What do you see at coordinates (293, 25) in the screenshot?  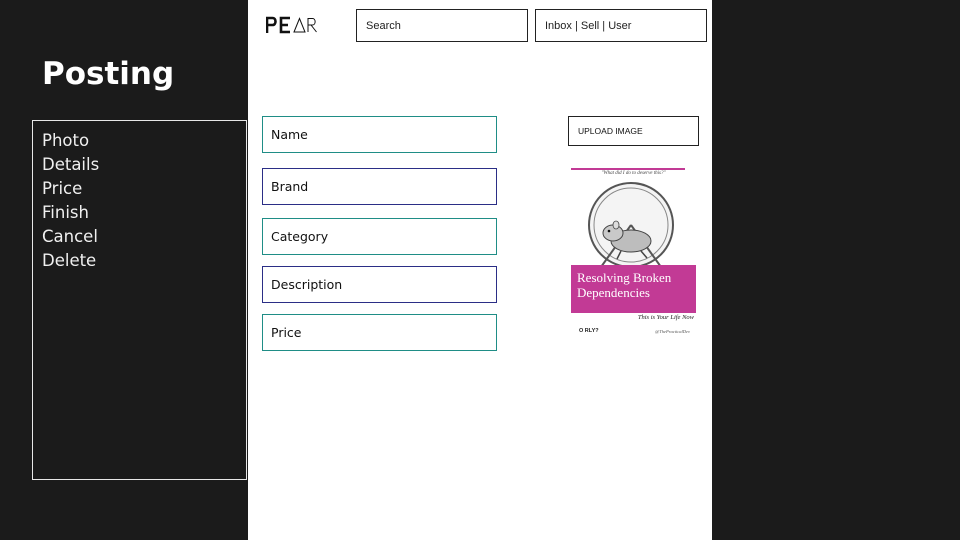 I see `pear-logo` at bounding box center [293, 25].